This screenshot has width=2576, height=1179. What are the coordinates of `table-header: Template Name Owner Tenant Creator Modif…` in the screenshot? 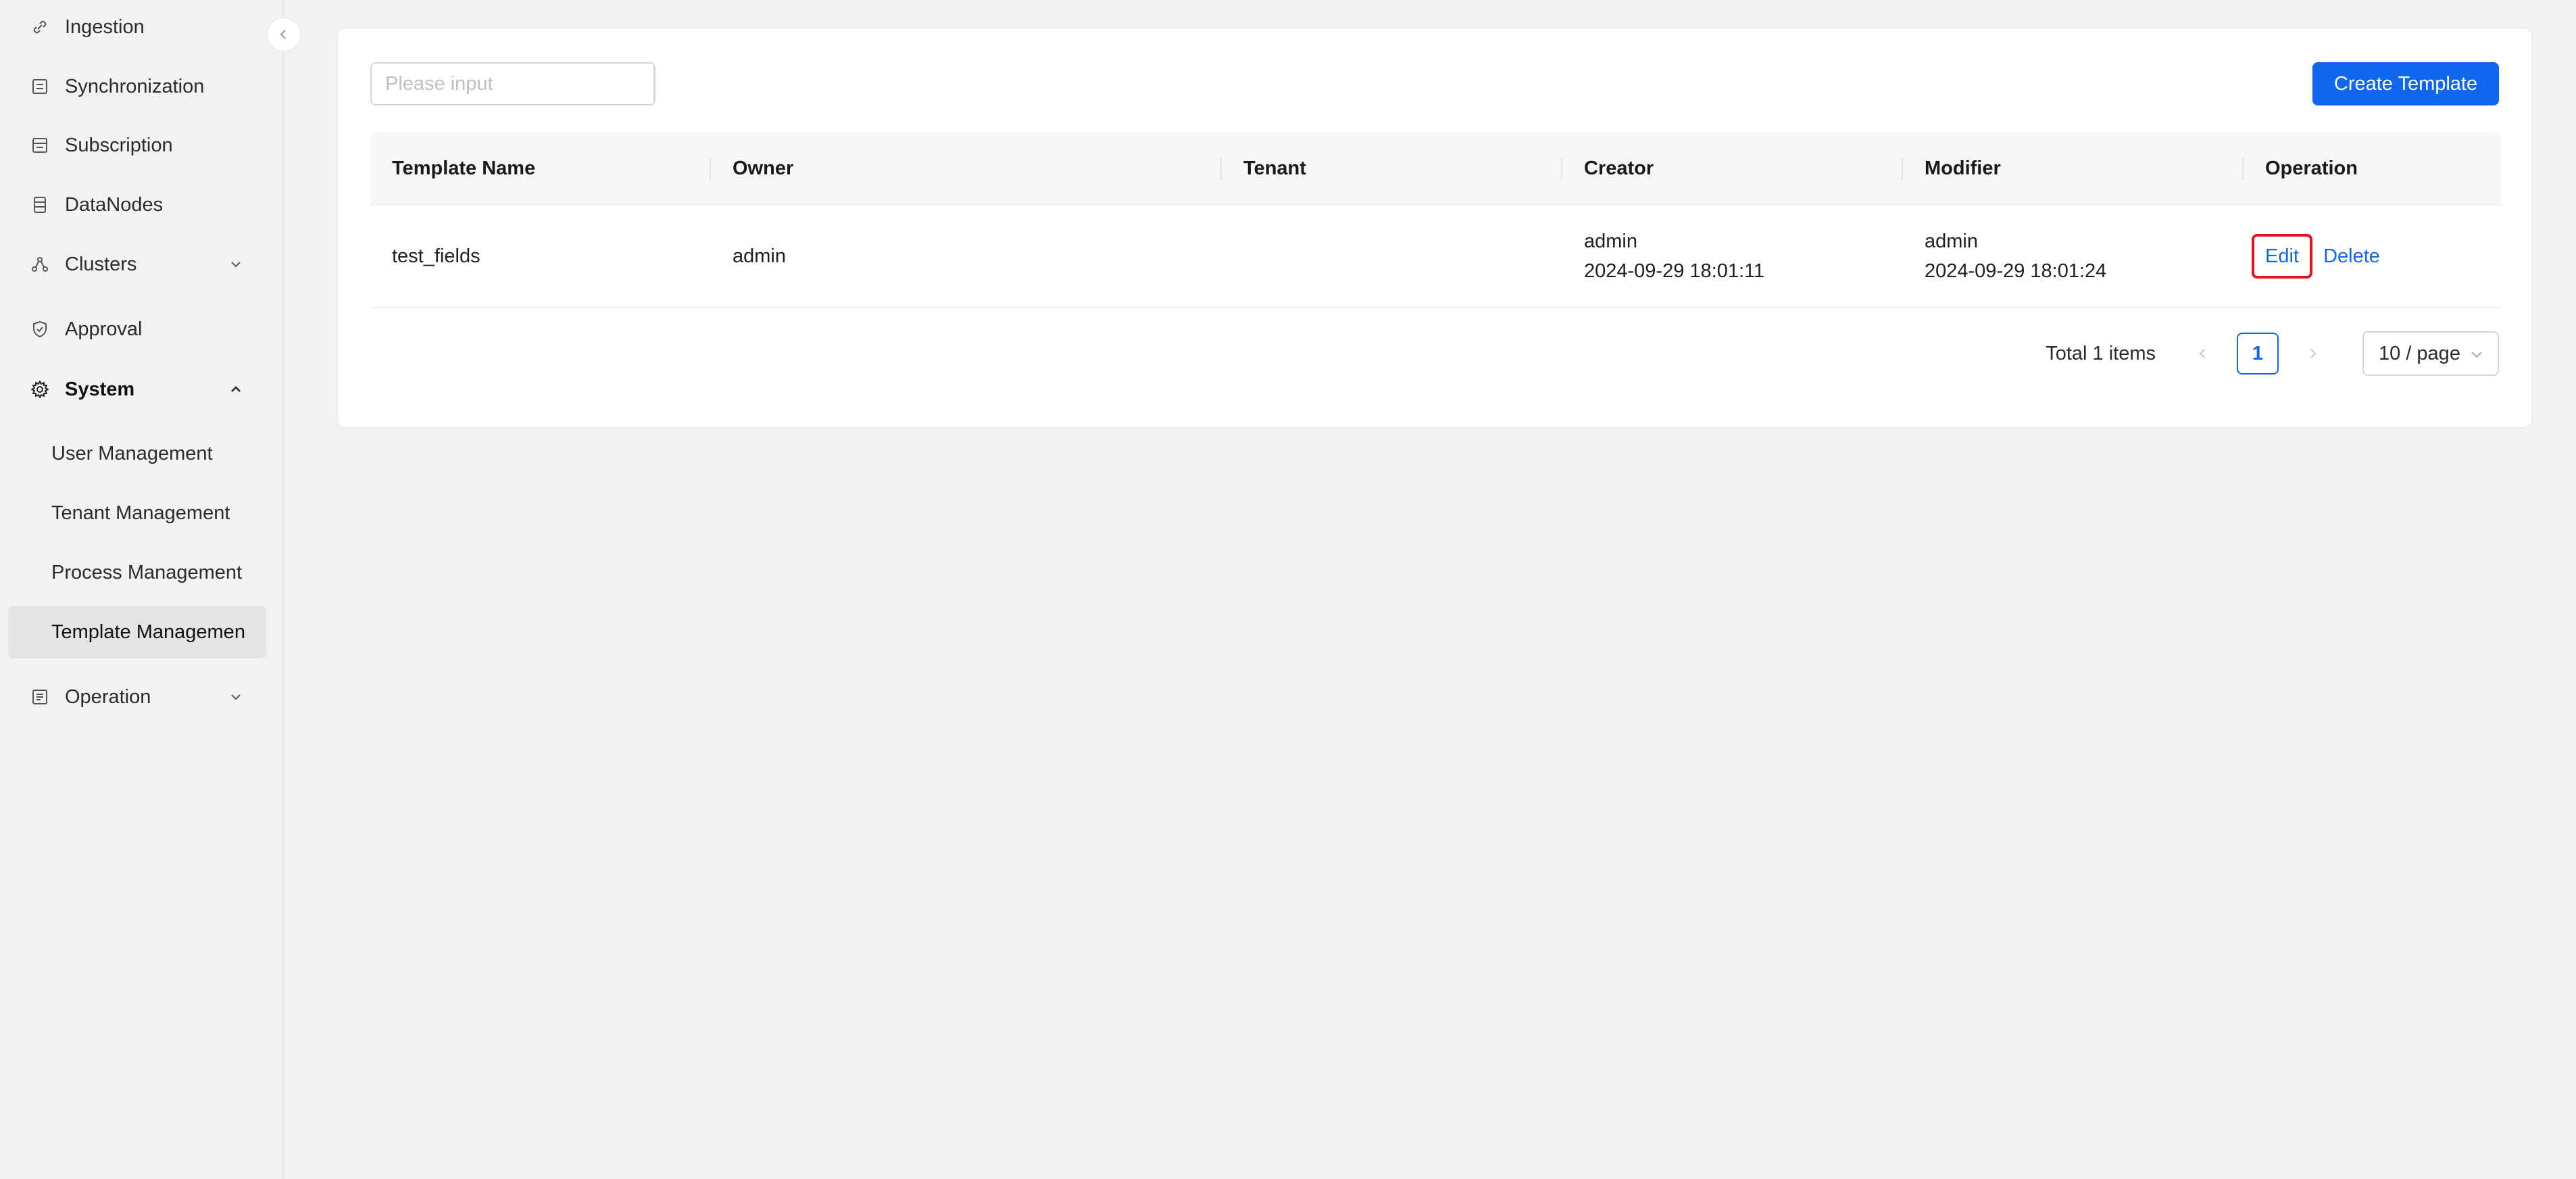 It's located at (1436, 169).